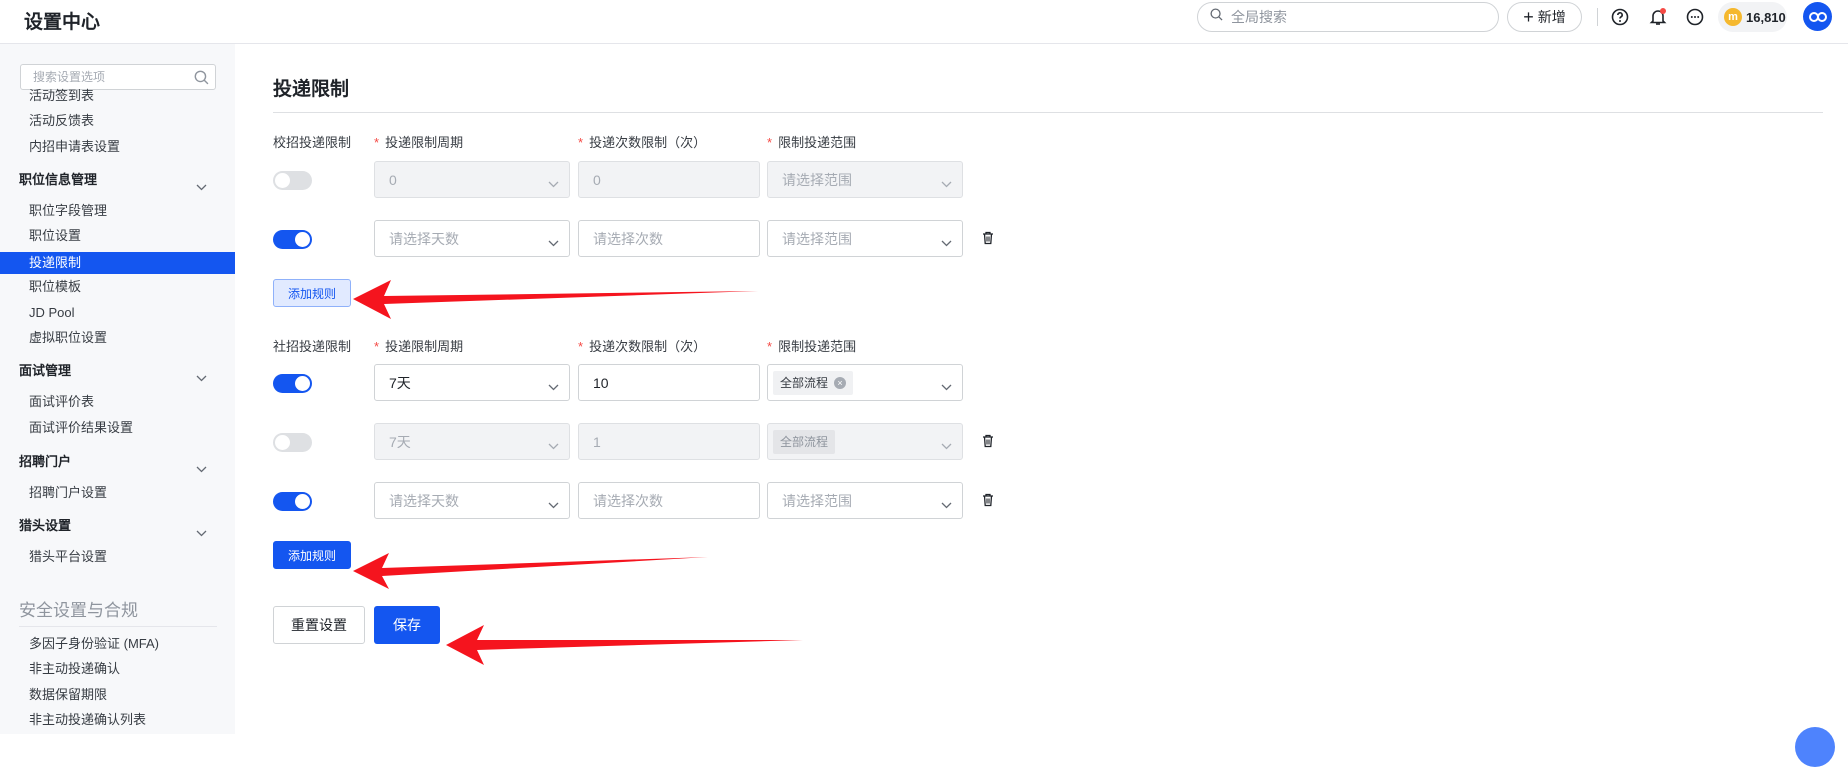  Describe the element at coordinates (924, 22) in the screenshot. I see `top-bar: 设置中心 + 新增 m 16,810` at that location.